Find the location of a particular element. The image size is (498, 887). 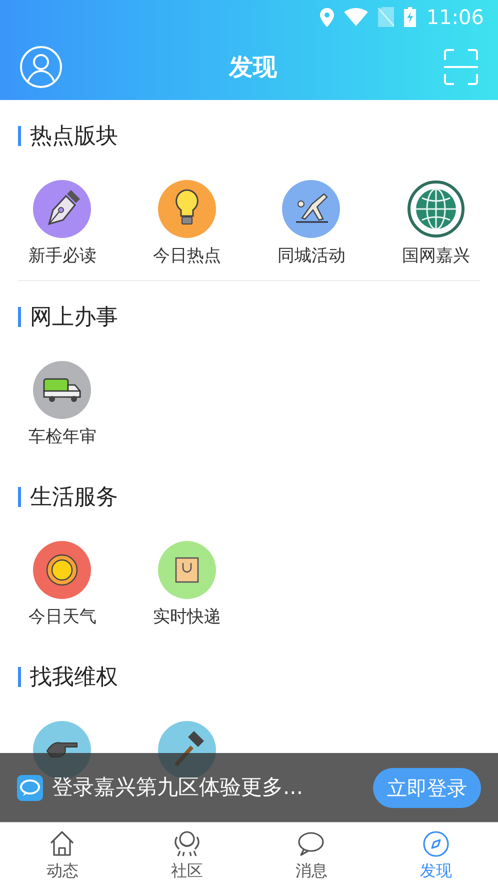

section-title: 网上办事 is located at coordinates (74, 318).